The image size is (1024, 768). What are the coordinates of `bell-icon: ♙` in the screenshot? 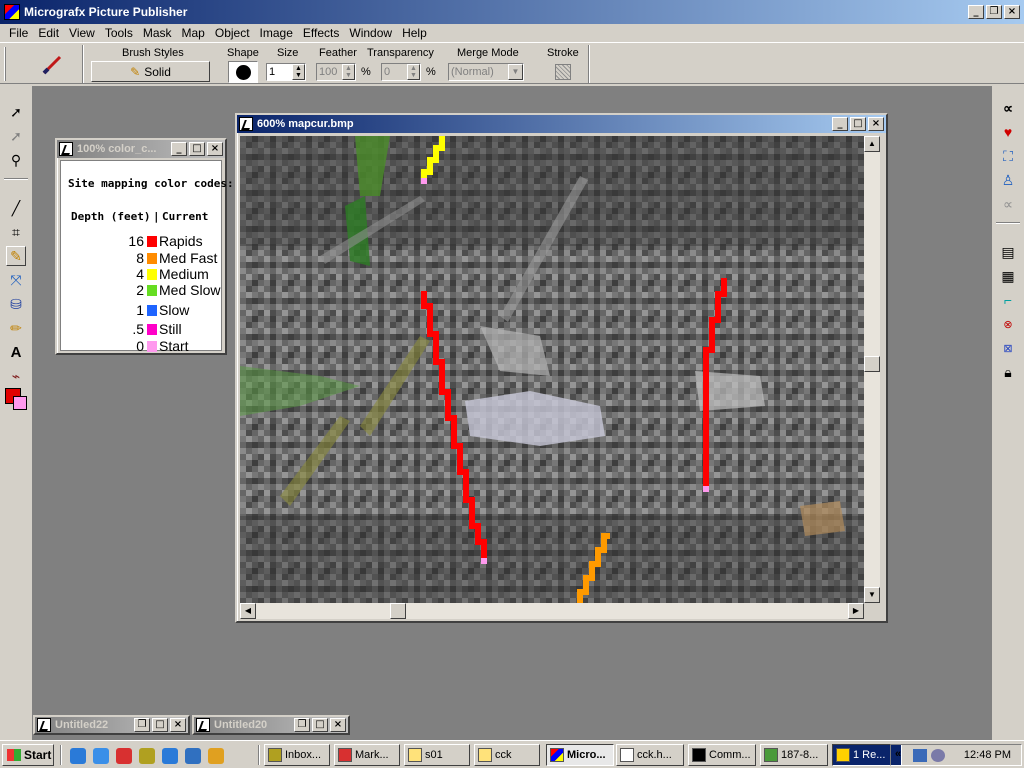 It's located at (1008, 180).